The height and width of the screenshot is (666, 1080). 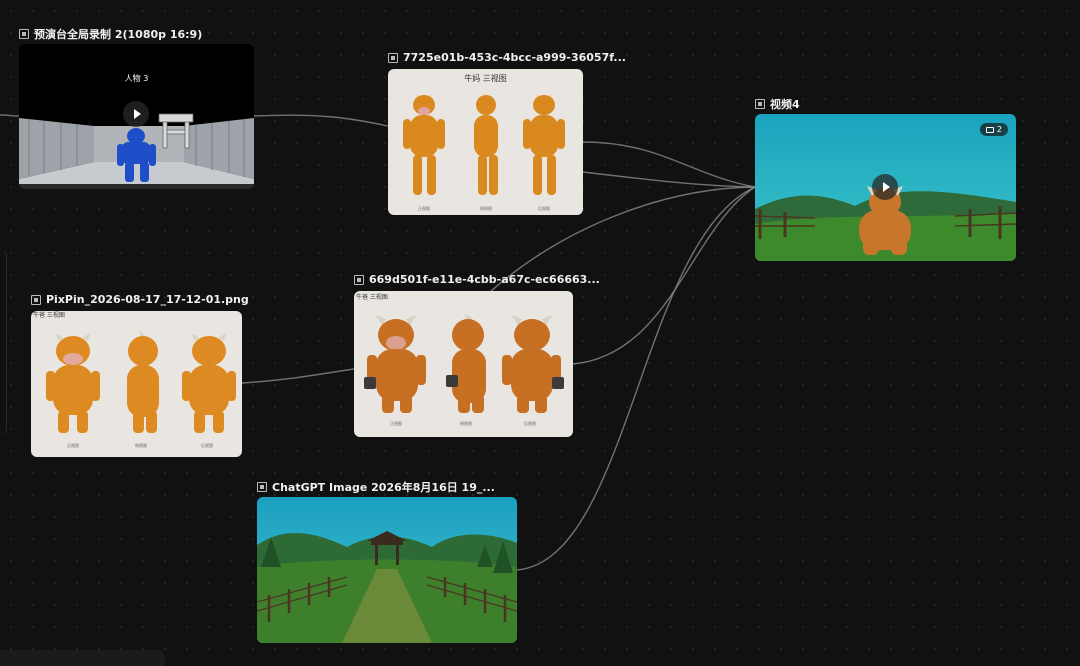 I want to click on node-thumbnail: 2, so click(x=885, y=187).